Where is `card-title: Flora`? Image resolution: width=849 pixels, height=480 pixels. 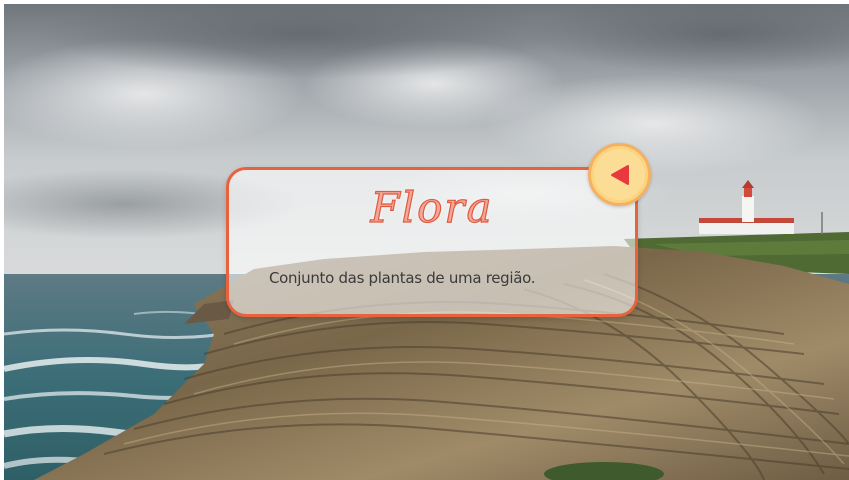 card-title: Flora is located at coordinates (432, 207).